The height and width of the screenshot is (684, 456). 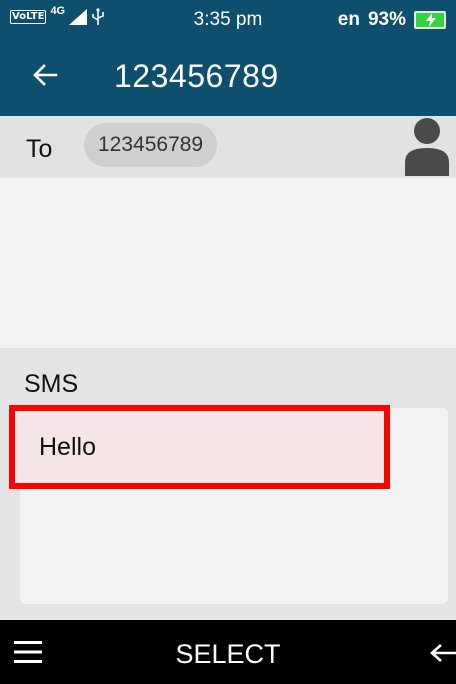 I want to click on to-label: To, so click(x=39, y=149).